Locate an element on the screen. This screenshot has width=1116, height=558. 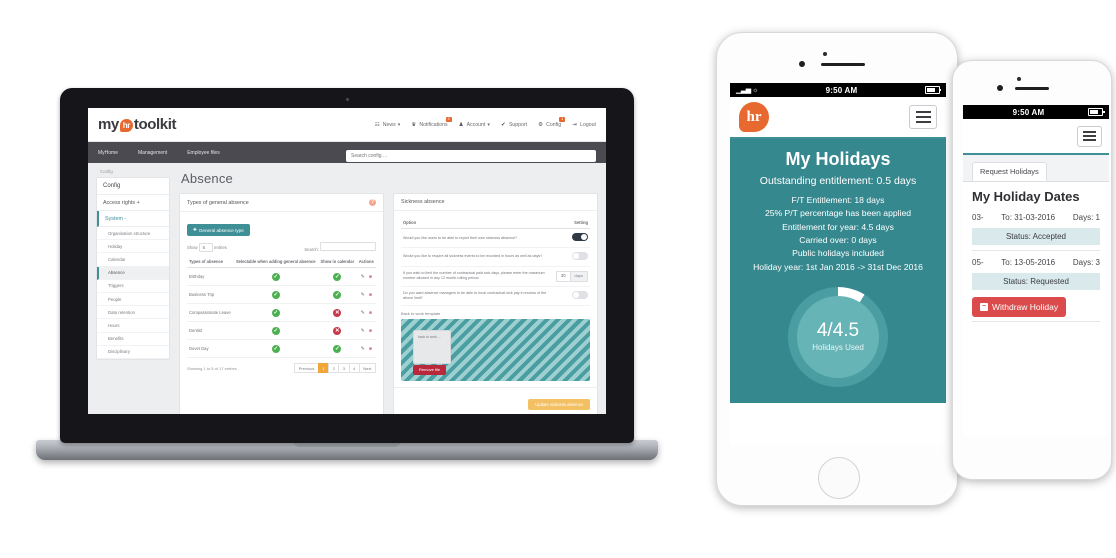
table-controls: Show 5 entries Search: is located at coordinates (281, 247).